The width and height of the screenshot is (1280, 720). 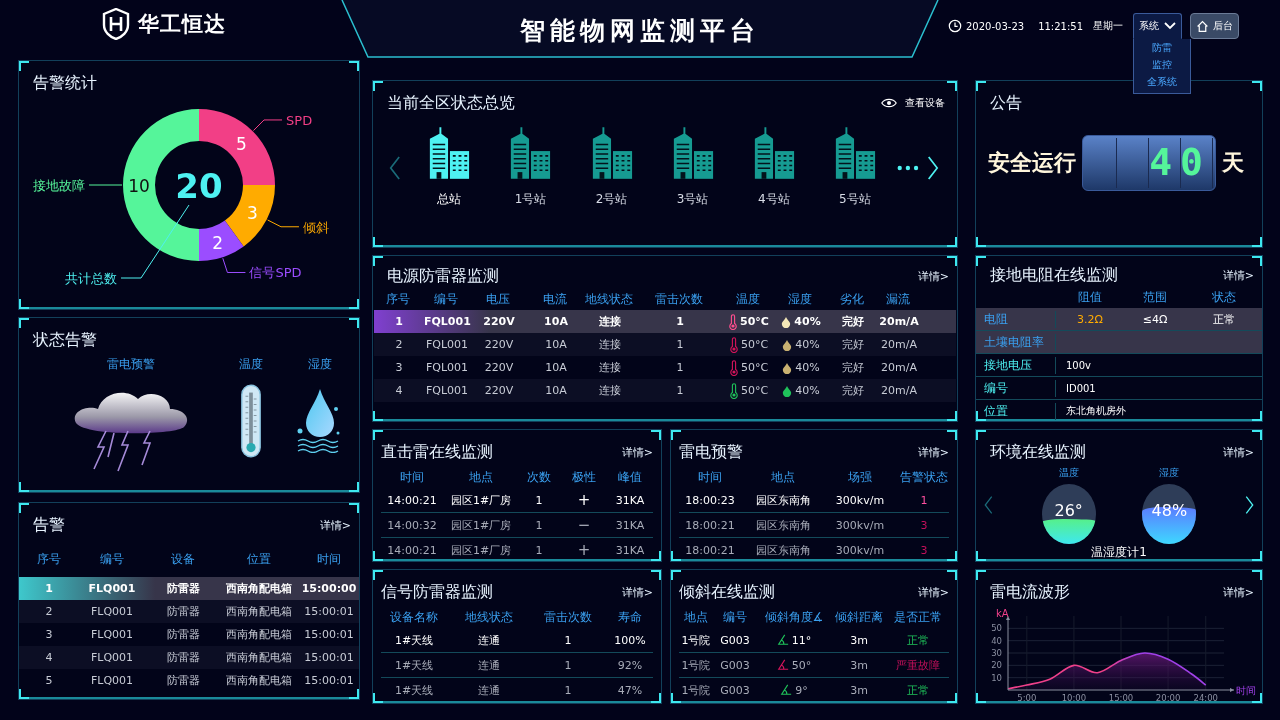 I want to click on table-row: 5 FLQ001 防雷器 西南角配电箱 15:00:01, so click(x=189, y=680).